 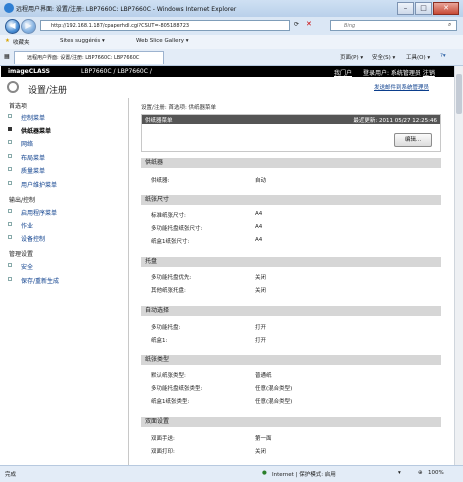 I want to click on tools-menu: 工具(O) ▾, so click(x=418, y=57).